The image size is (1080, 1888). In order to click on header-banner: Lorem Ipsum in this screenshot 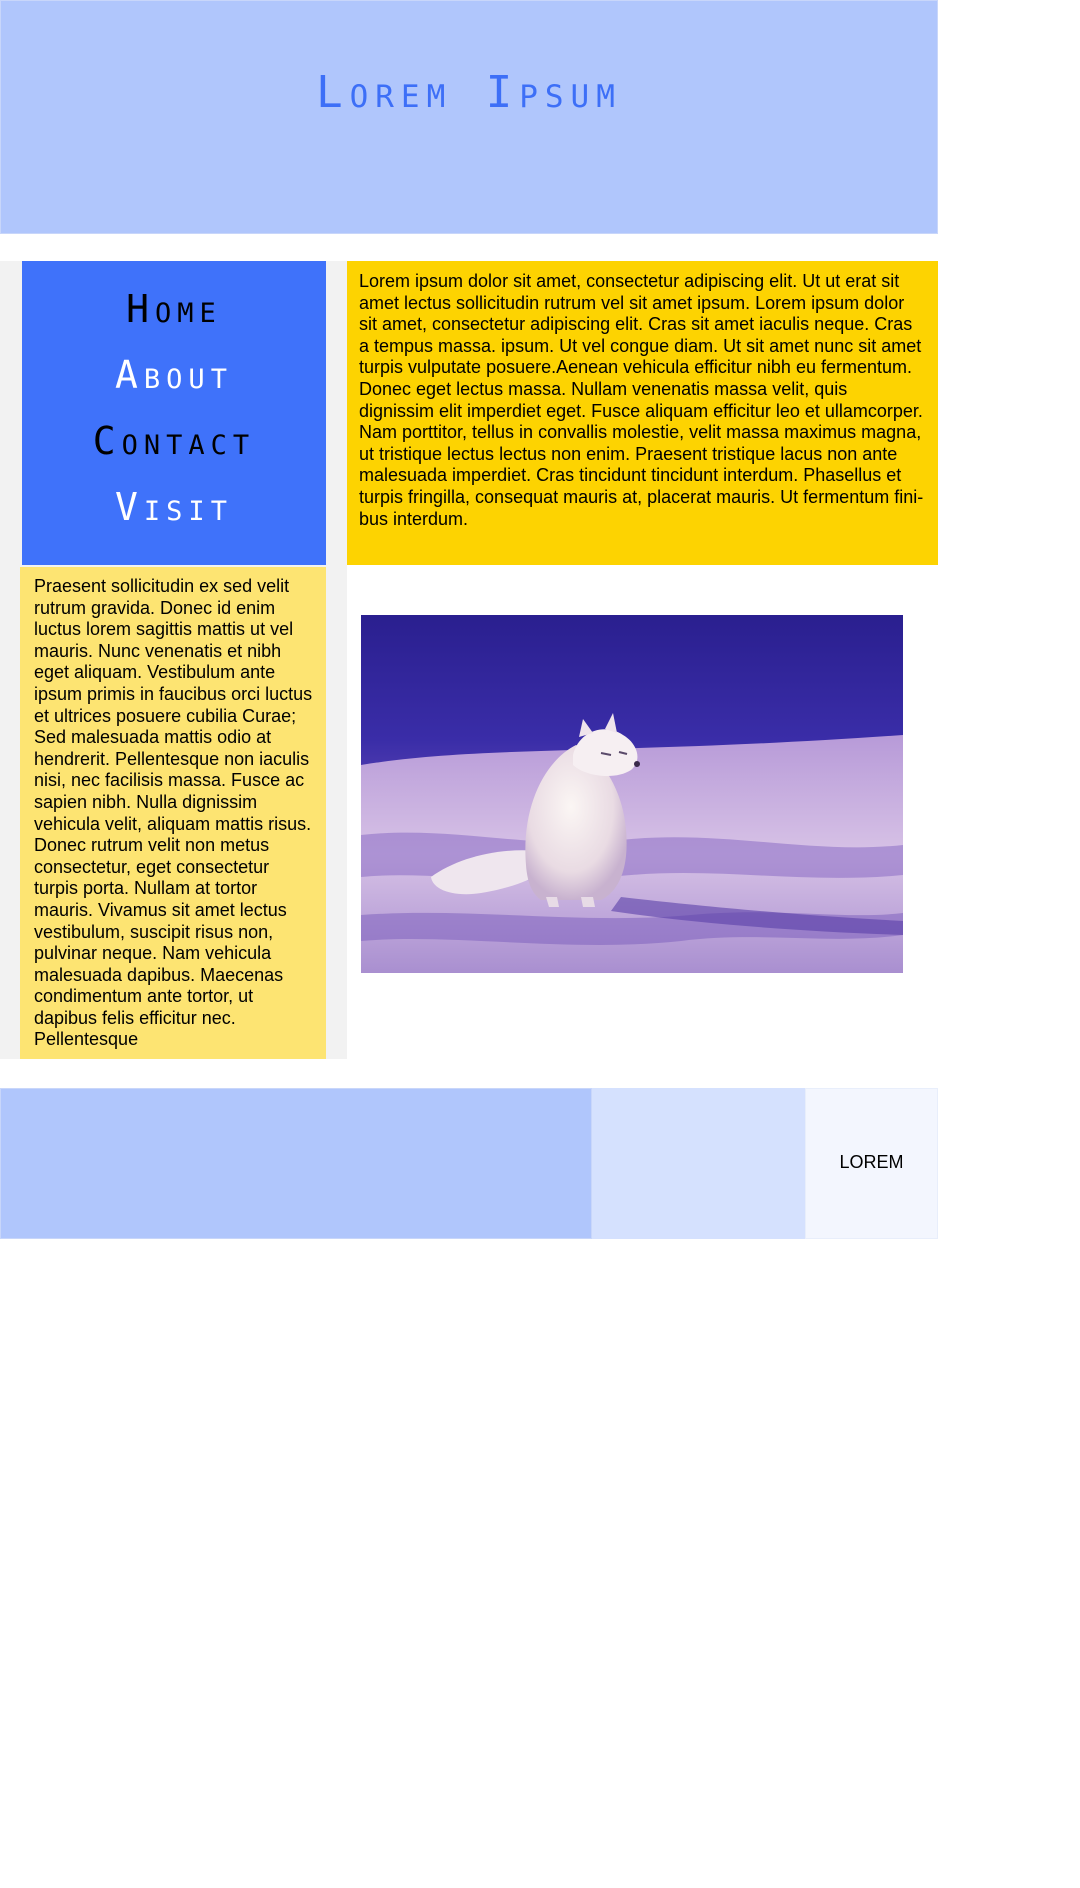, I will do `click(469, 117)`.